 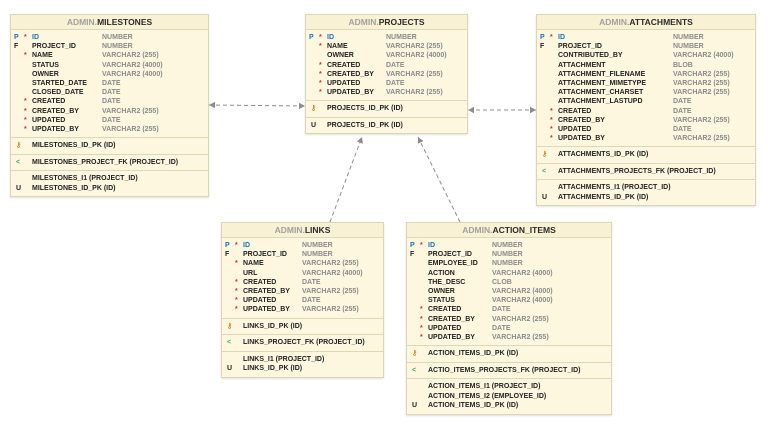 What do you see at coordinates (646, 22) in the screenshot?
I see `table-title: ADMIN.ATTACHMENTS` at bounding box center [646, 22].